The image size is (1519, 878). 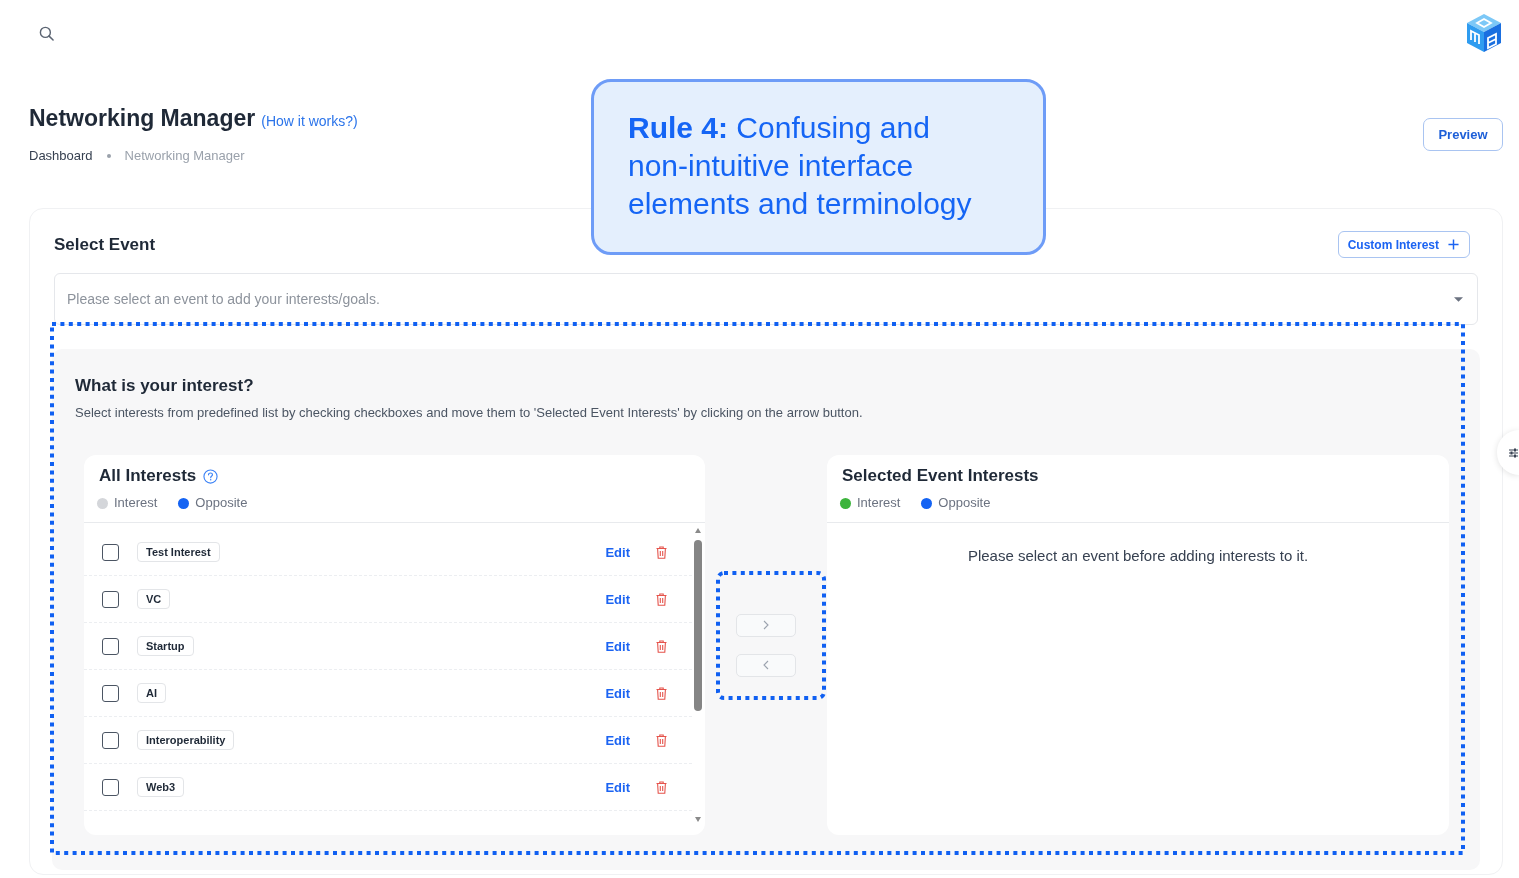 What do you see at coordinates (940, 476) in the screenshot?
I see `card-title: Selected Event Interests` at bounding box center [940, 476].